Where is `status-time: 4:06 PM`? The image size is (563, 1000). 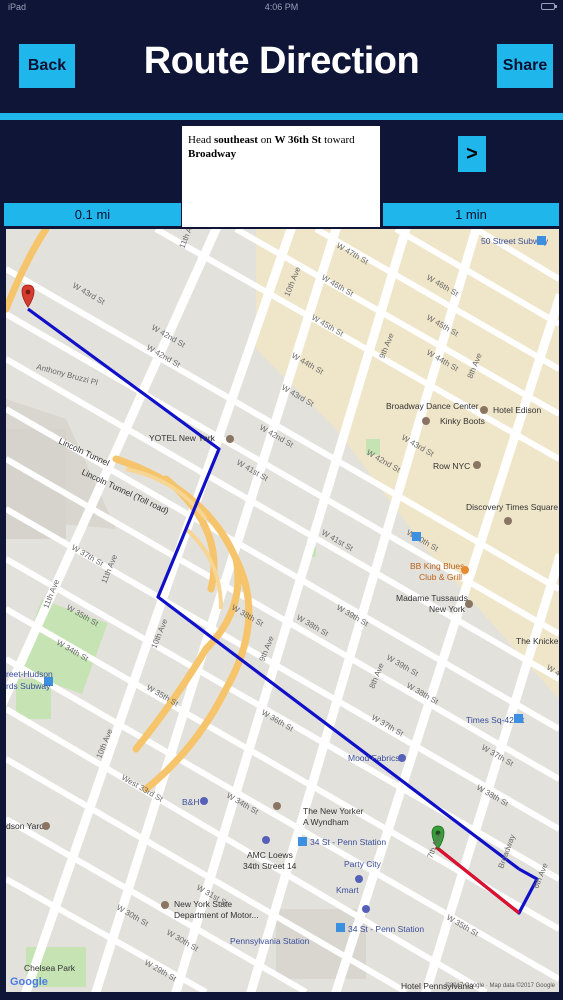 status-time: 4:06 PM is located at coordinates (281, 7).